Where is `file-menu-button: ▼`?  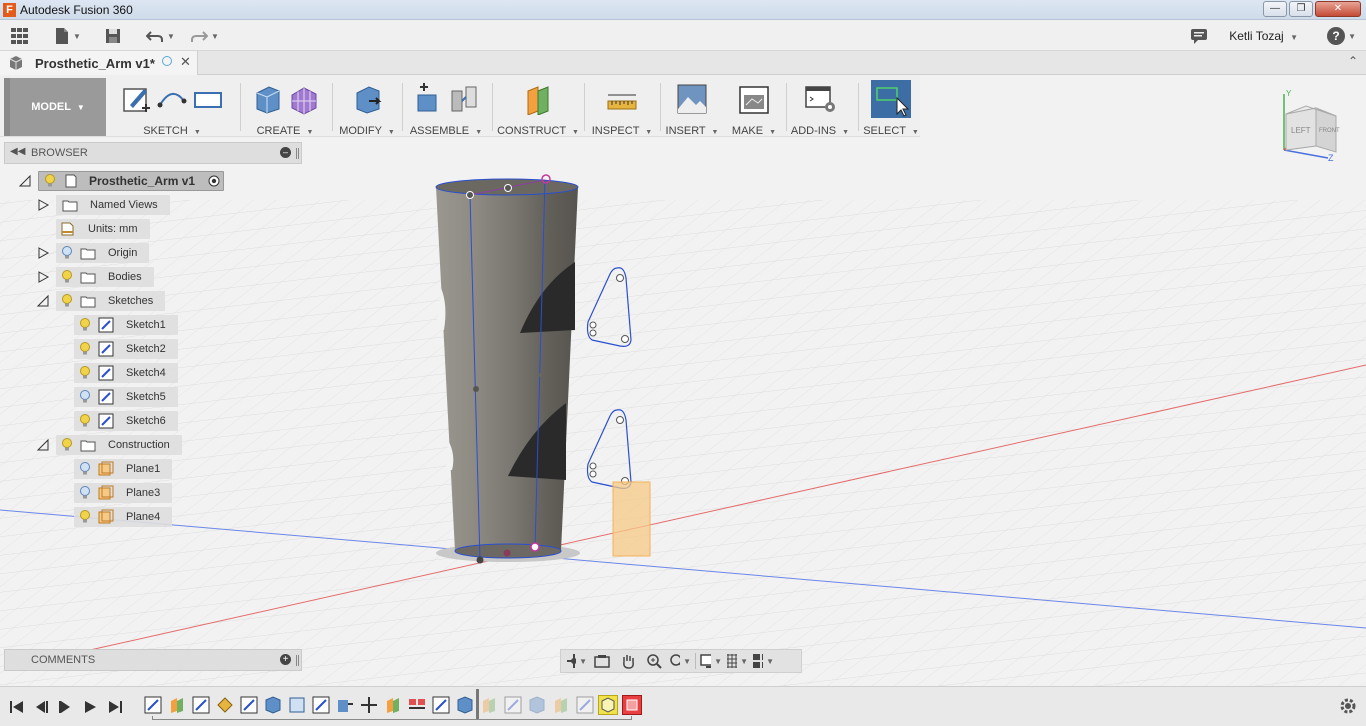 file-menu-button: ▼ is located at coordinates (67, 36).